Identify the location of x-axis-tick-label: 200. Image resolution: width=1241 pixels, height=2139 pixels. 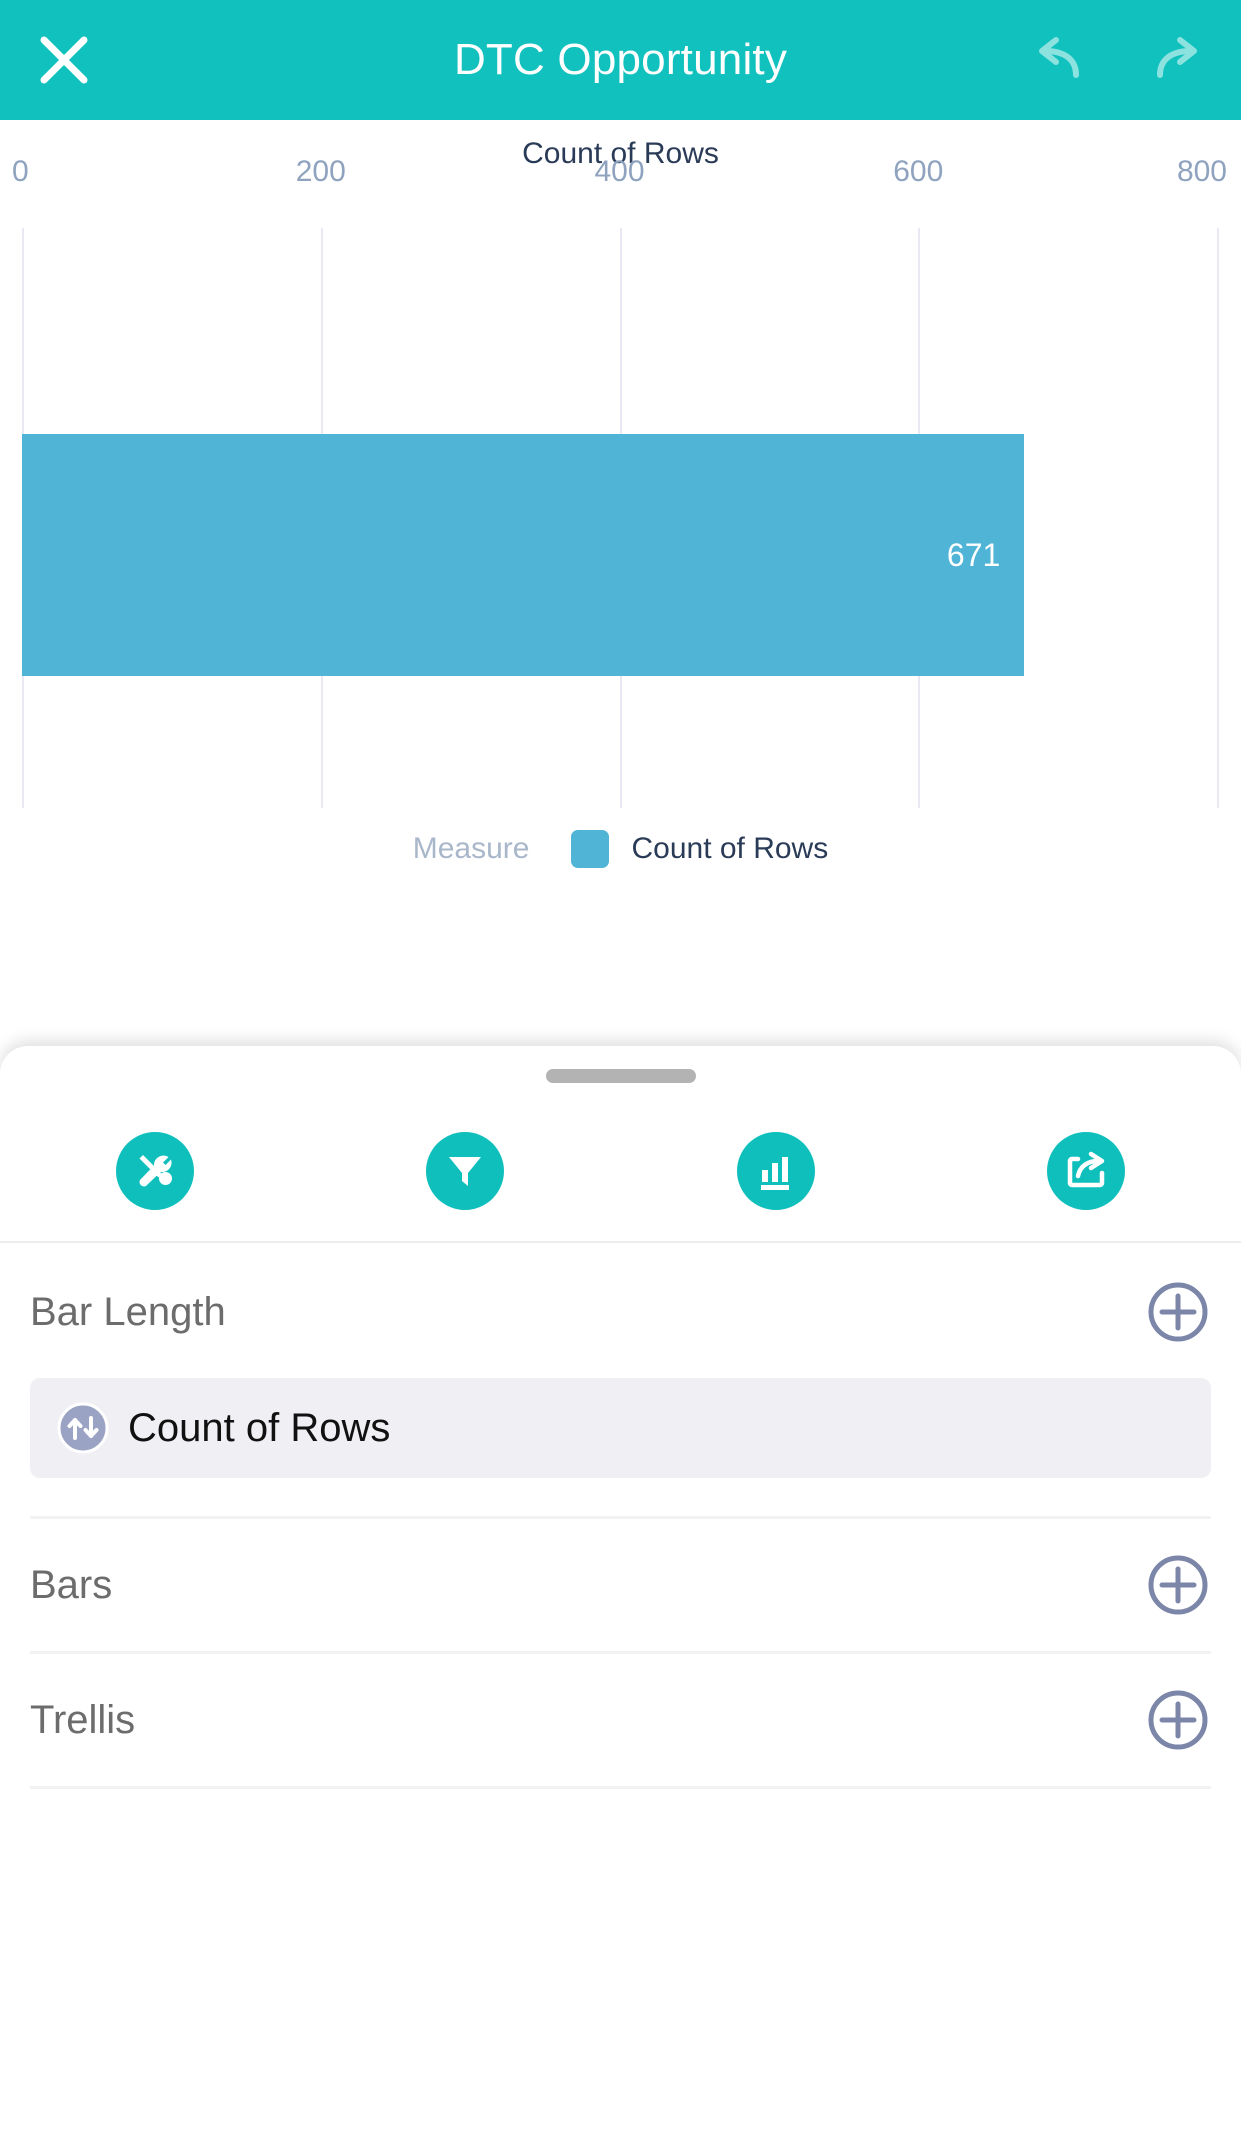
(320, 171).